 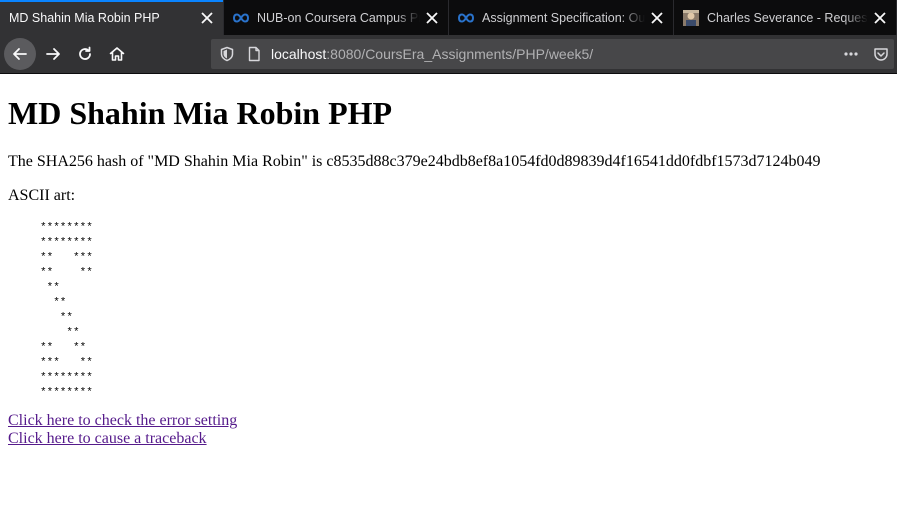 I want to click on tab-charles-severance: Charles Severance - Request/Res, so click(x=785, y=17).